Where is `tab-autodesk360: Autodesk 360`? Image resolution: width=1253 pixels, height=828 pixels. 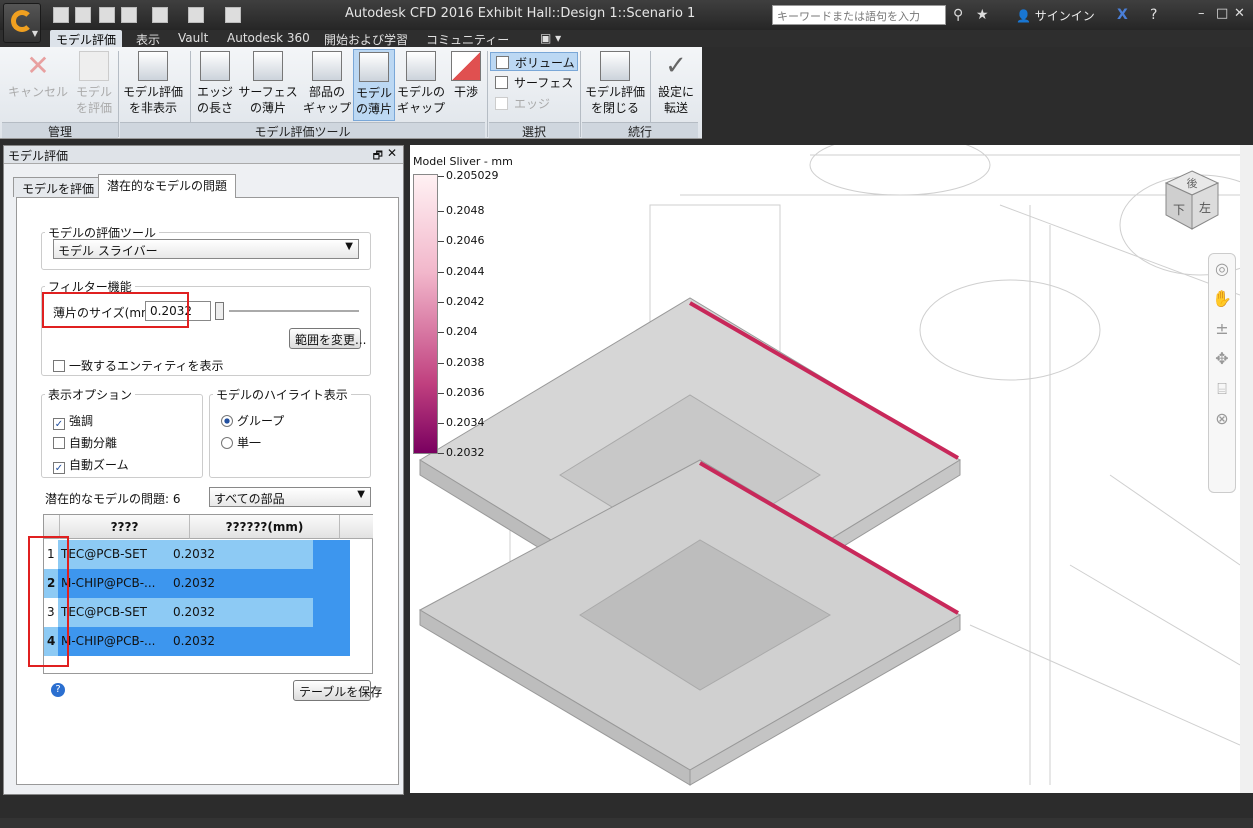 tab-autodesk360: Autodesk 360 is located at coordinates (268, 38).